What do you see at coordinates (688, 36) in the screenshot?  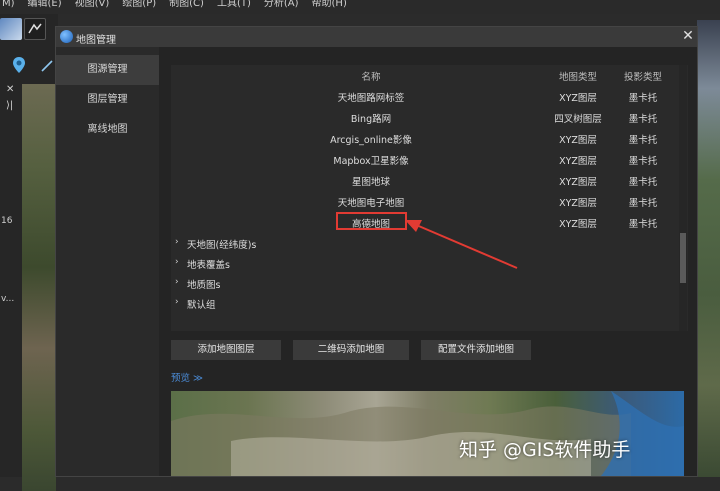 I see `close-button: ✕` at bounding box center [688, 36].